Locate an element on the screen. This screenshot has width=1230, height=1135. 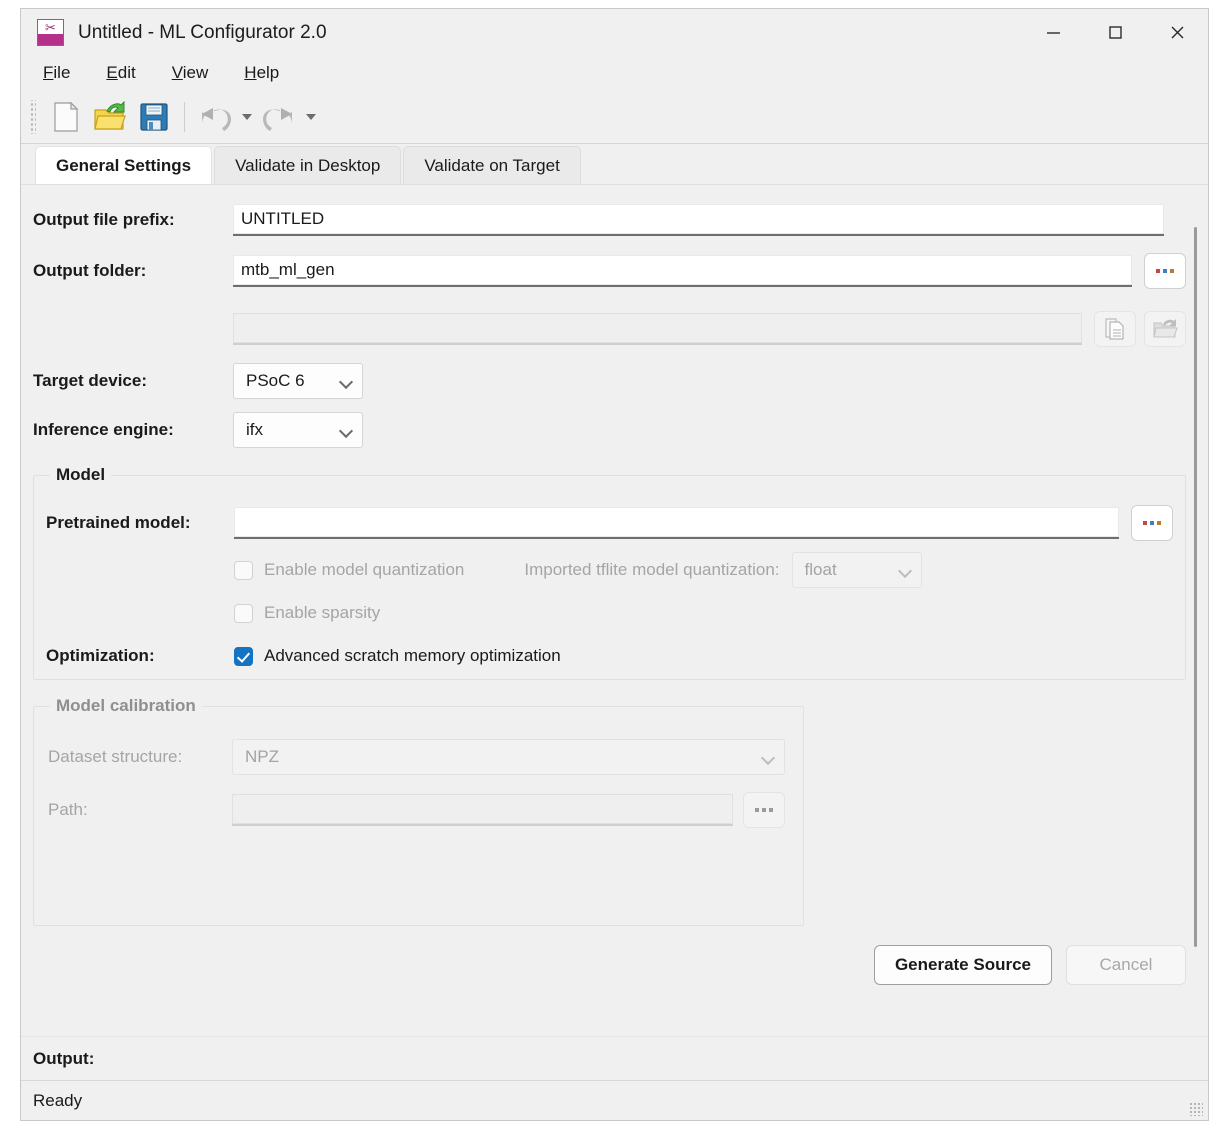
enable-model-quantization-checkbox: Enable model quantization is located at coordinates (349, 570).